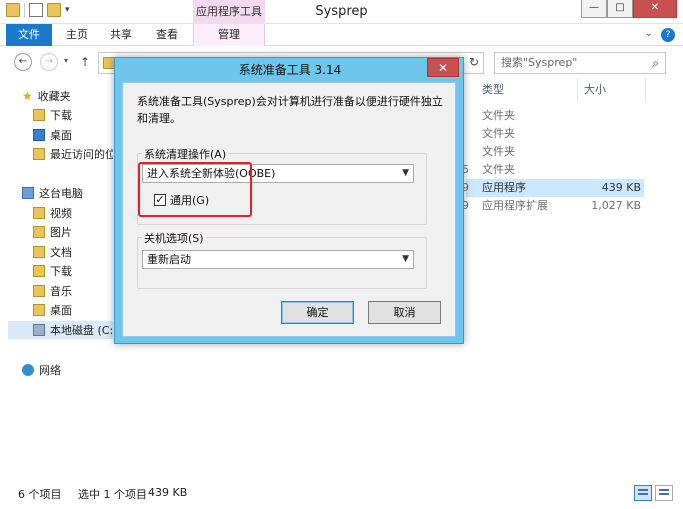  I want to click on documents-icon, so click(39, 252).